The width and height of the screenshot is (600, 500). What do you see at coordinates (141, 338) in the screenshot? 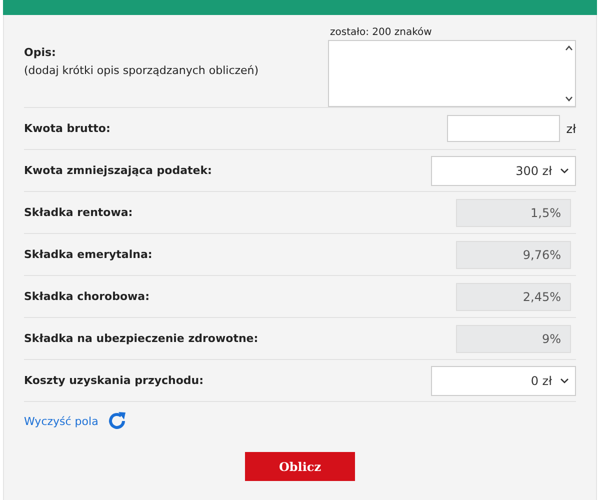
I see `field-label: Składka na ubezpieczenie zdrowotne:` at bounding box center [141, 338].